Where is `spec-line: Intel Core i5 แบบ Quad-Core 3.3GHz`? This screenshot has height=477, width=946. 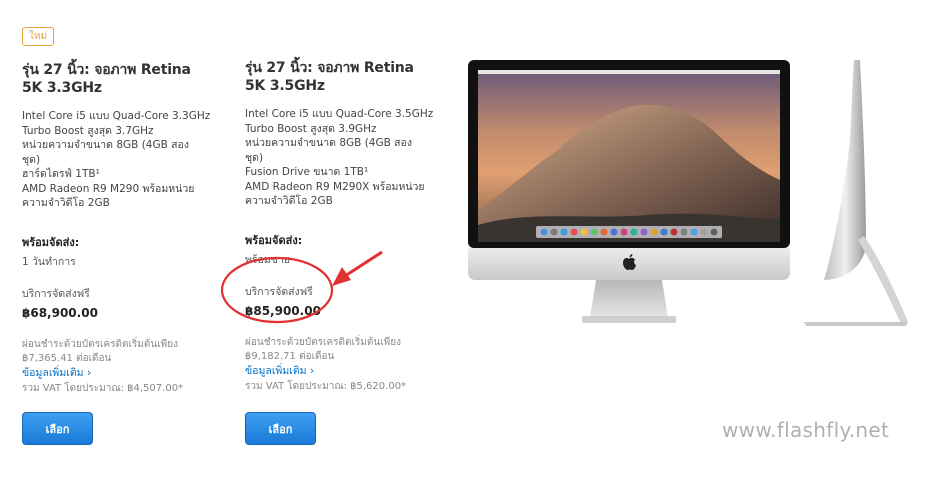 spec-line: Intel Core i5 แบบ Quad-Core 3.3GHz is located at coordinates (116, 116).